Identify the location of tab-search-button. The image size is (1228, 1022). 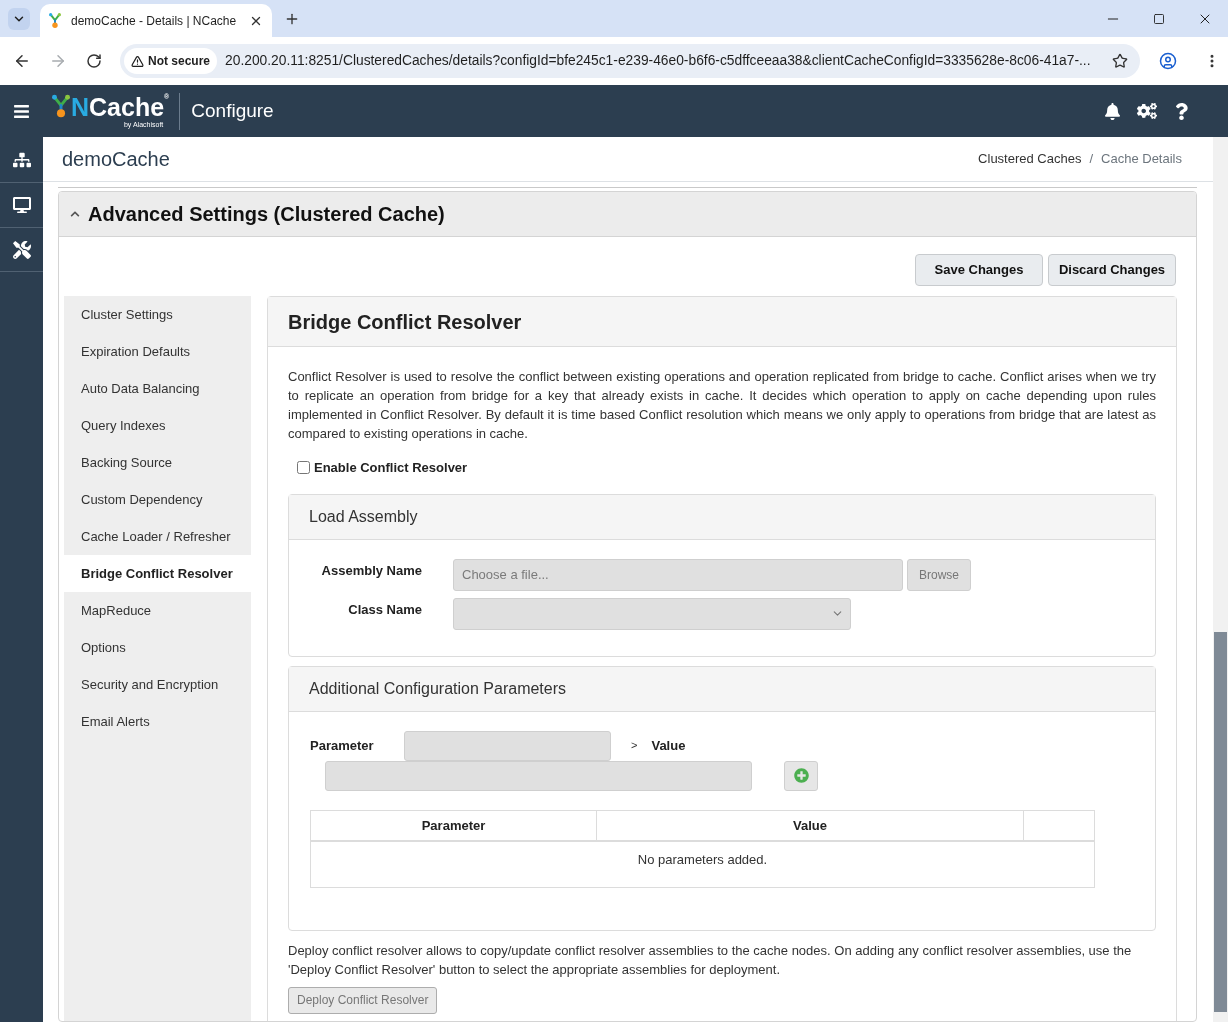
(19, 18).